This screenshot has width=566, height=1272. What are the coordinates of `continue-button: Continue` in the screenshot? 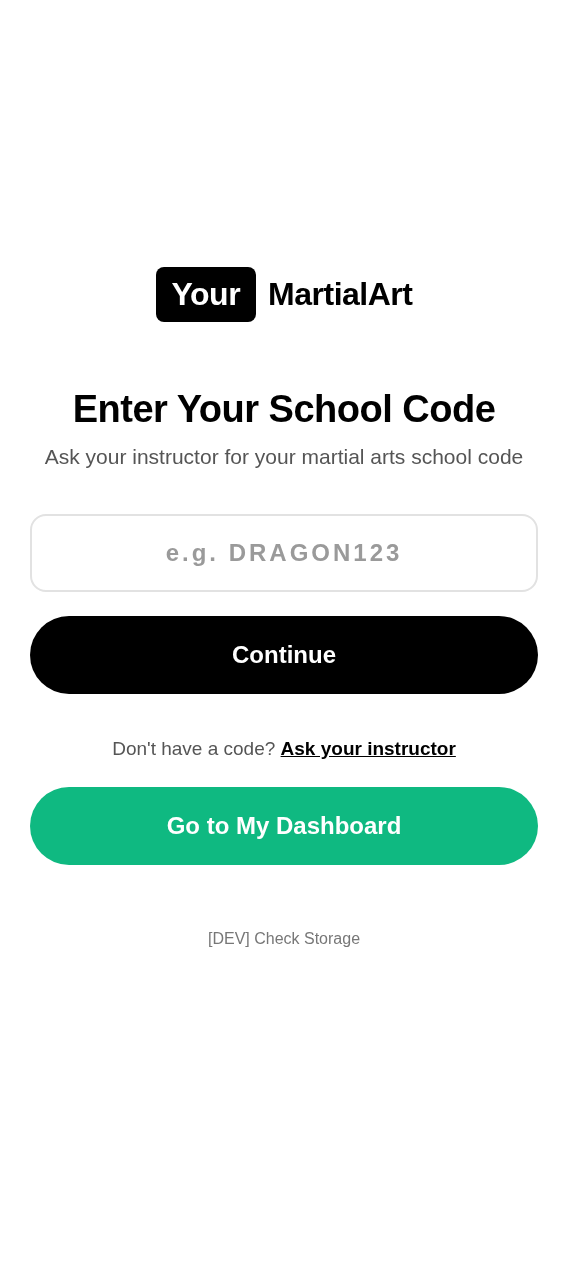 It's located at (284, 655).